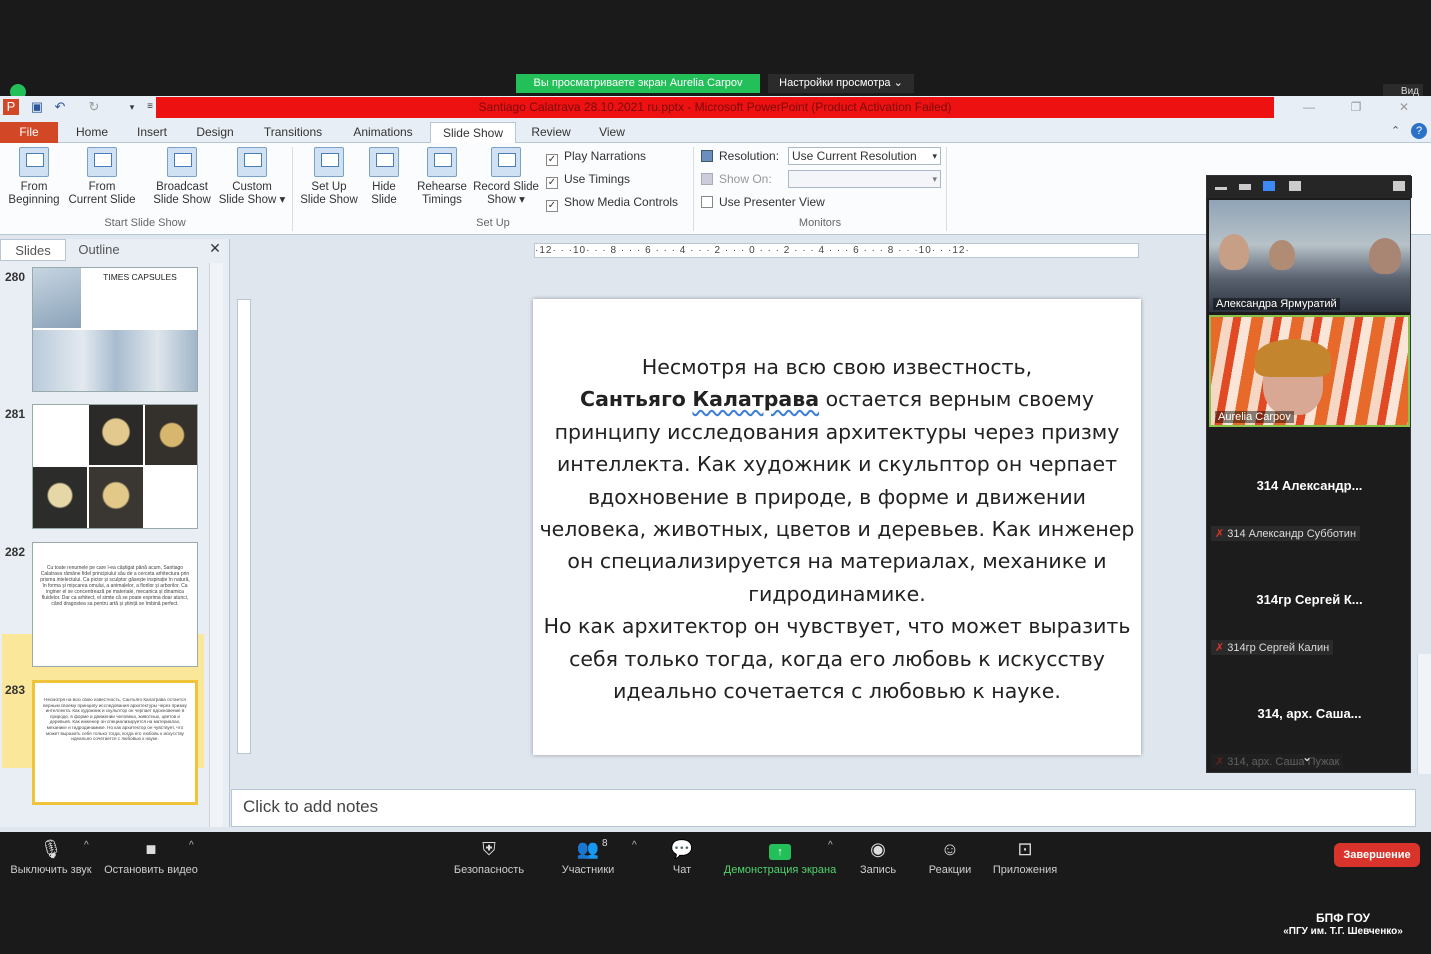 The image size is (1431, 954). Describe the element at coordinates (442, 187) in the screenshot. I see `label: Rehearse` at that location.